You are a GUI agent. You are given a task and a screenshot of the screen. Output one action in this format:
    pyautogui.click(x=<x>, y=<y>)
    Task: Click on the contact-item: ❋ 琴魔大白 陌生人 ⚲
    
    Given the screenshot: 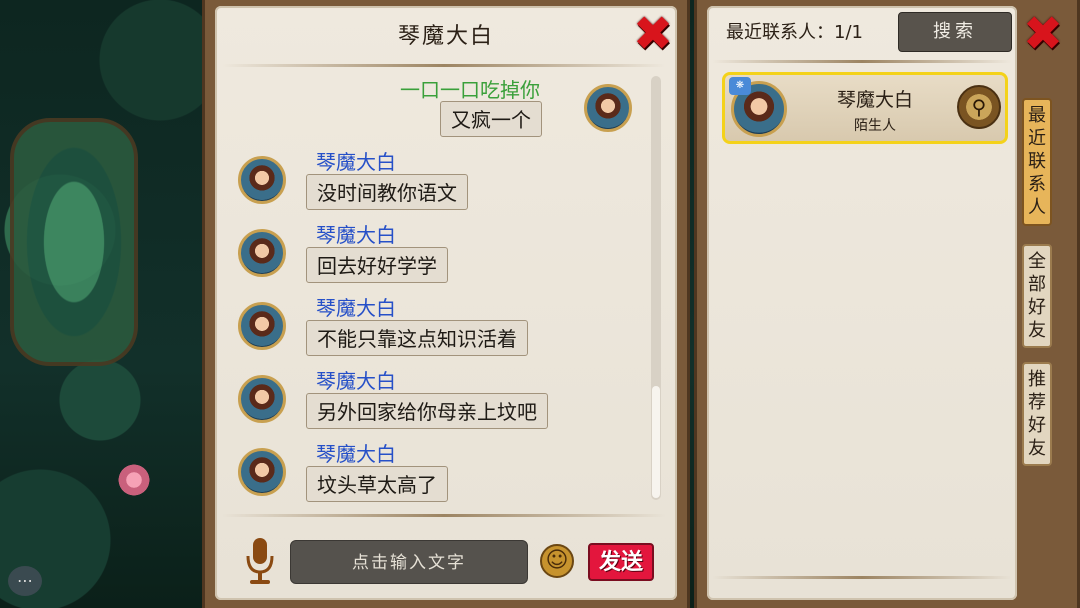 What is the action you would take?
    pyautogui.click(x=865, y=108)
    